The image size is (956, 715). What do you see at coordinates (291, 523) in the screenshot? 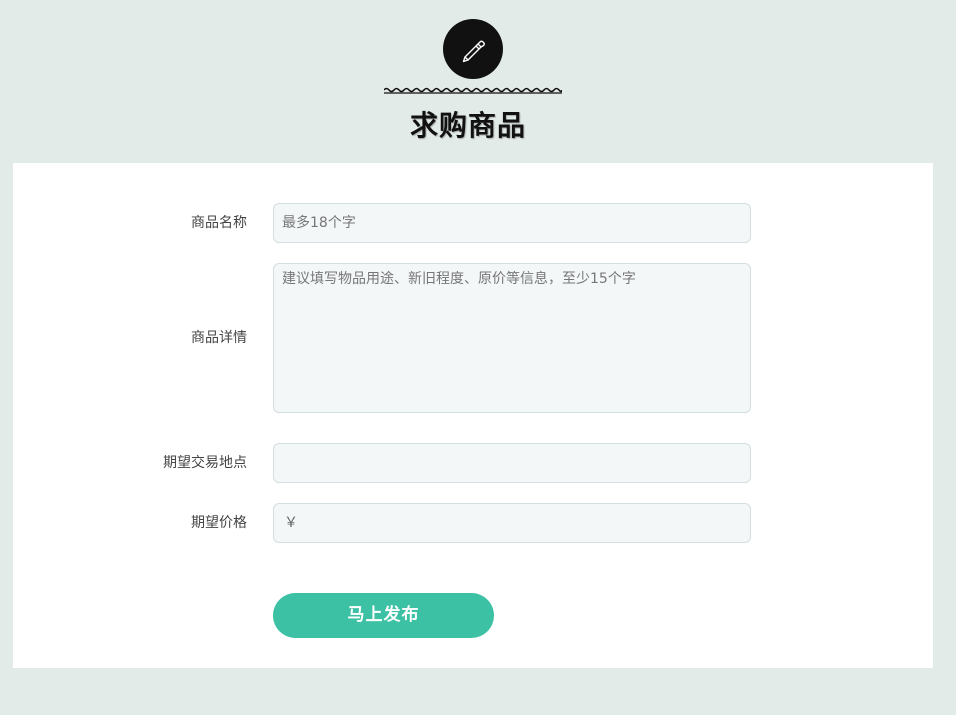
I see `currency-prefix: ￥` at bounding box center [291, 523].